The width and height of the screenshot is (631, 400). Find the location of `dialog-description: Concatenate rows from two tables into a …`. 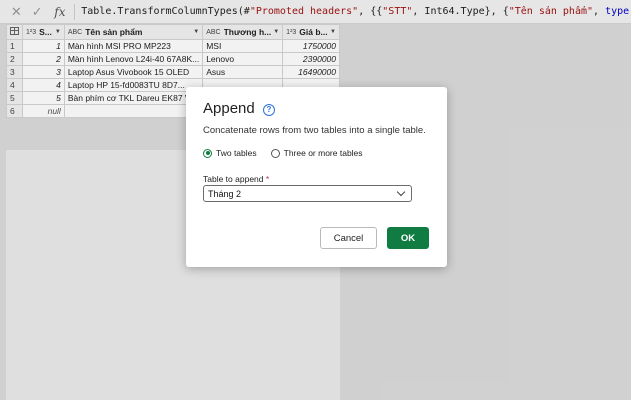

dialog-description: Concatenate rows from two tables into a … is located at coordinates (314, 130).